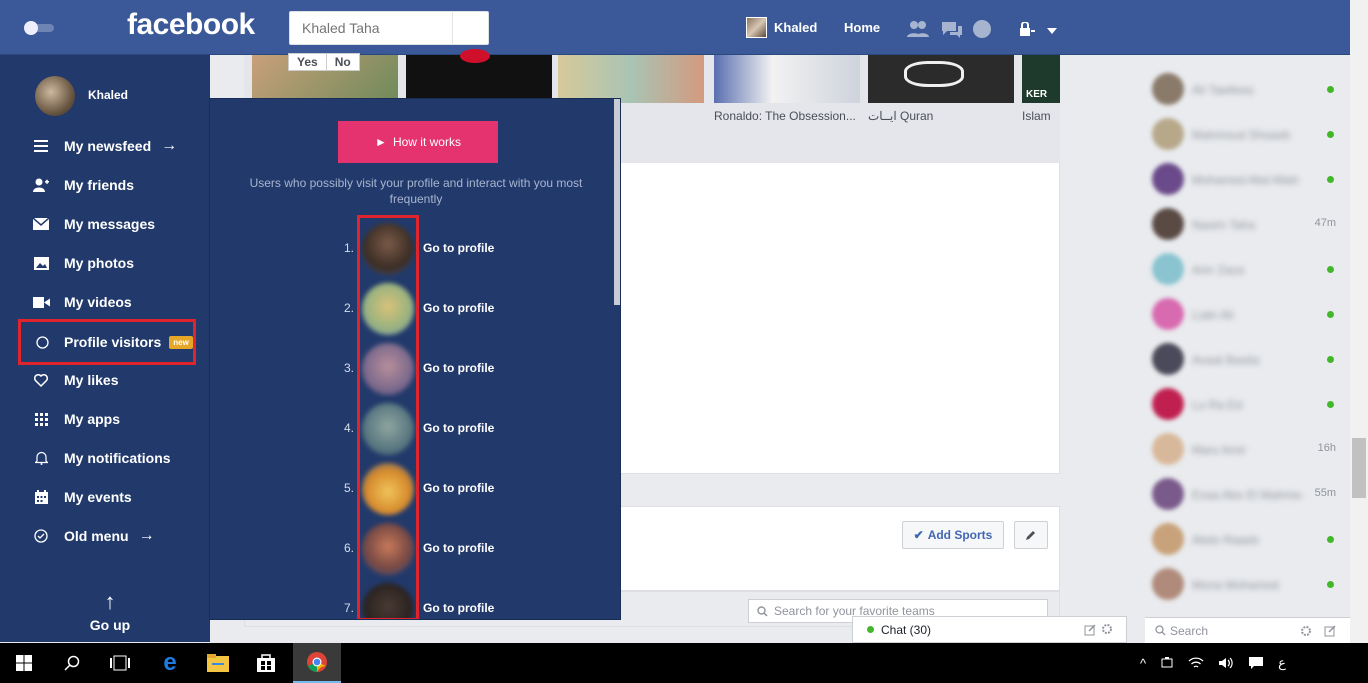  I want to click on edit-button, so click(1031, 535).